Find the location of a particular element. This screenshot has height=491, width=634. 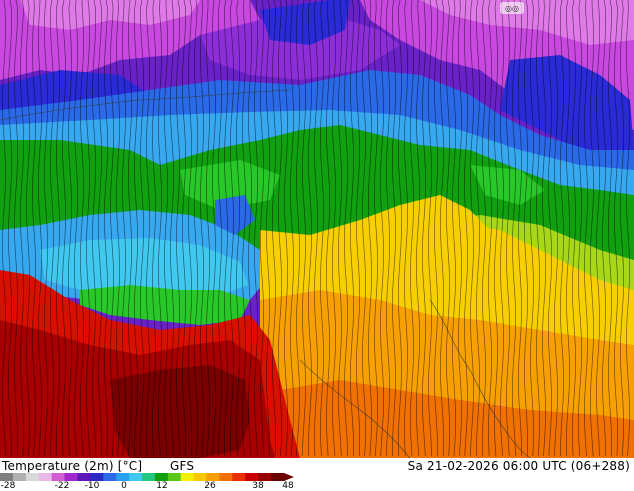

scale-arrow is located at coordinates (289, 477).